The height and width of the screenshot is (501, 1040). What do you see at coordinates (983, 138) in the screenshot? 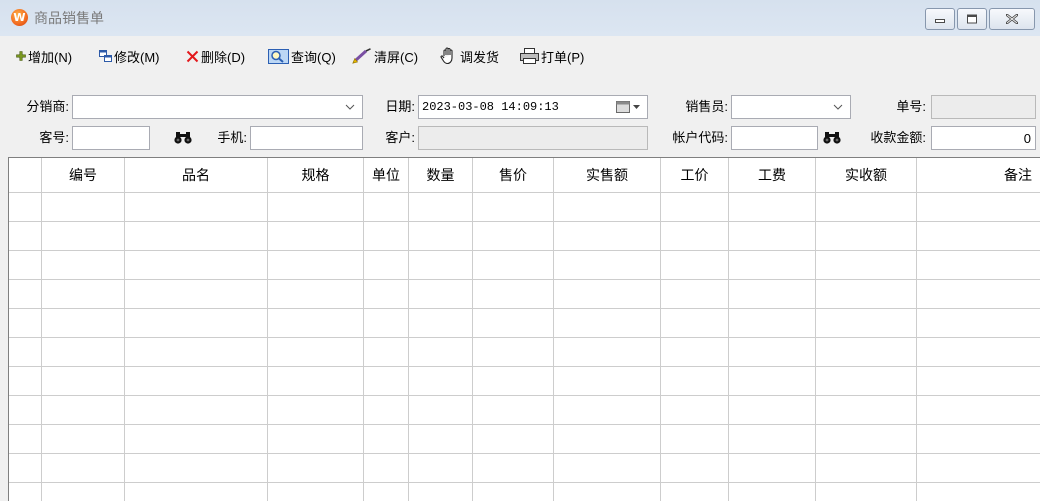
I see `amount-received-field` at bounding box center [983, 138].